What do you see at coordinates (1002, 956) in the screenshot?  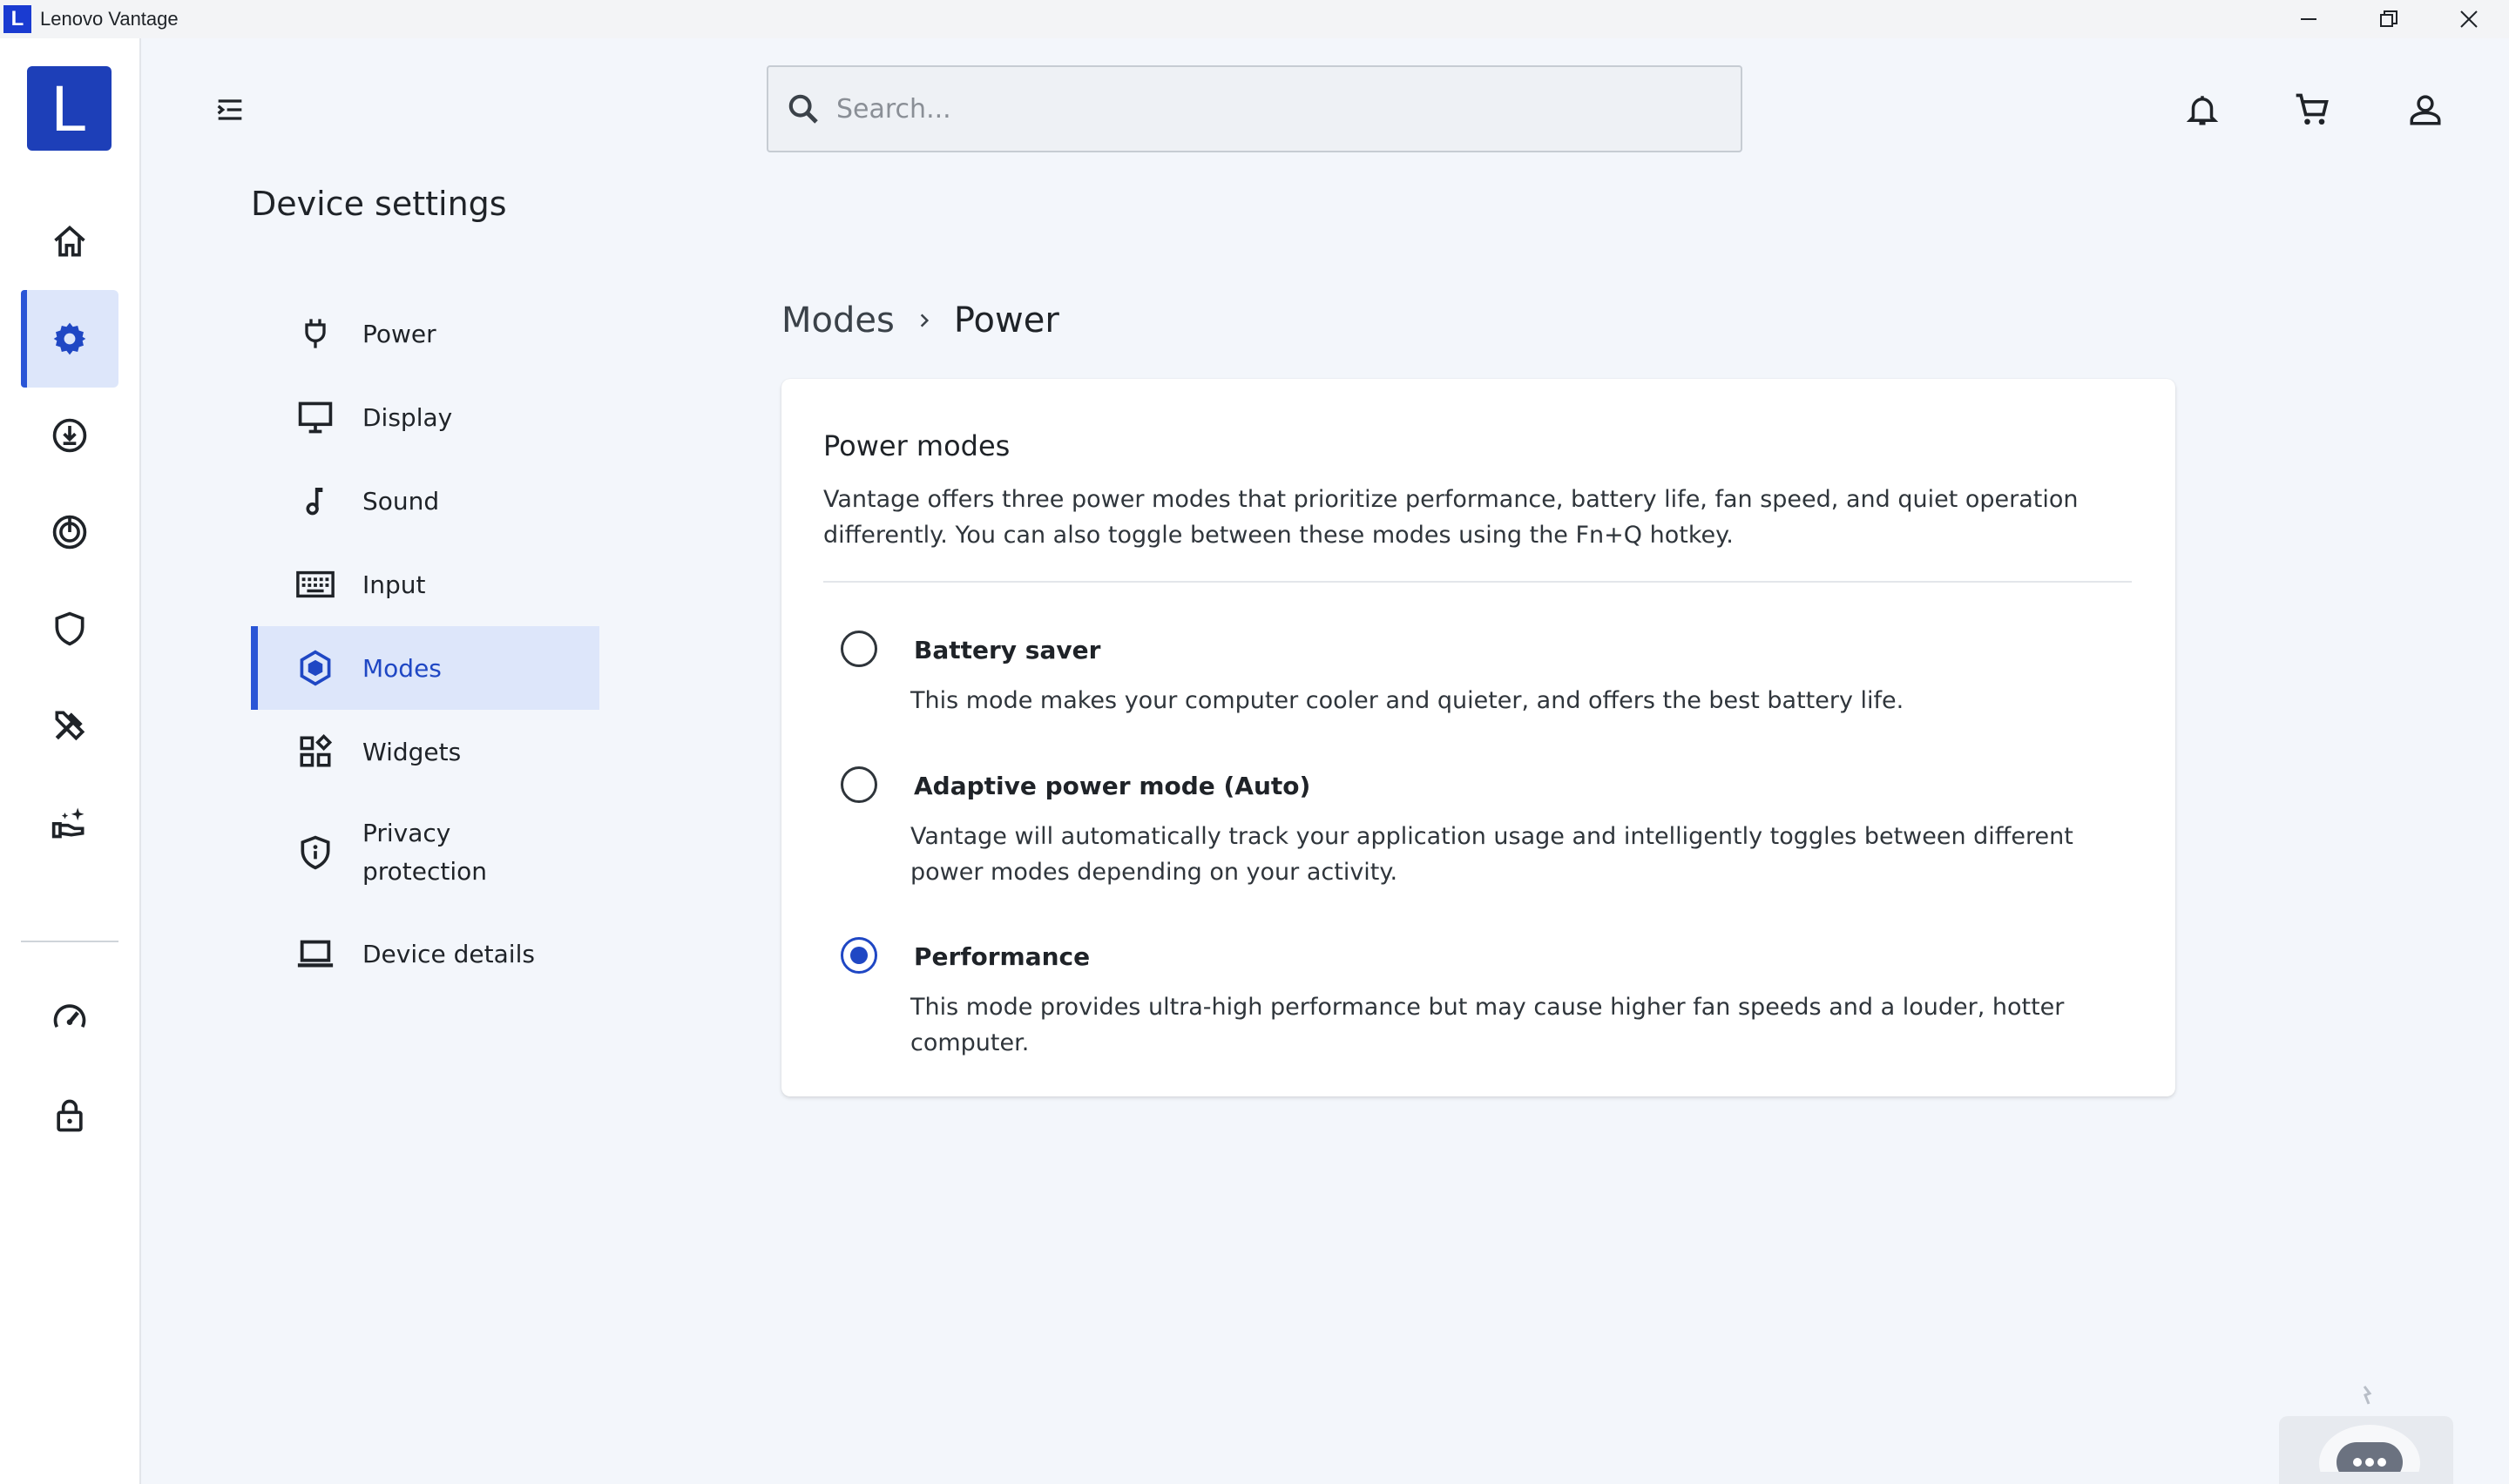 I see `option-title: Performance` at bounding box center [1002, 956].